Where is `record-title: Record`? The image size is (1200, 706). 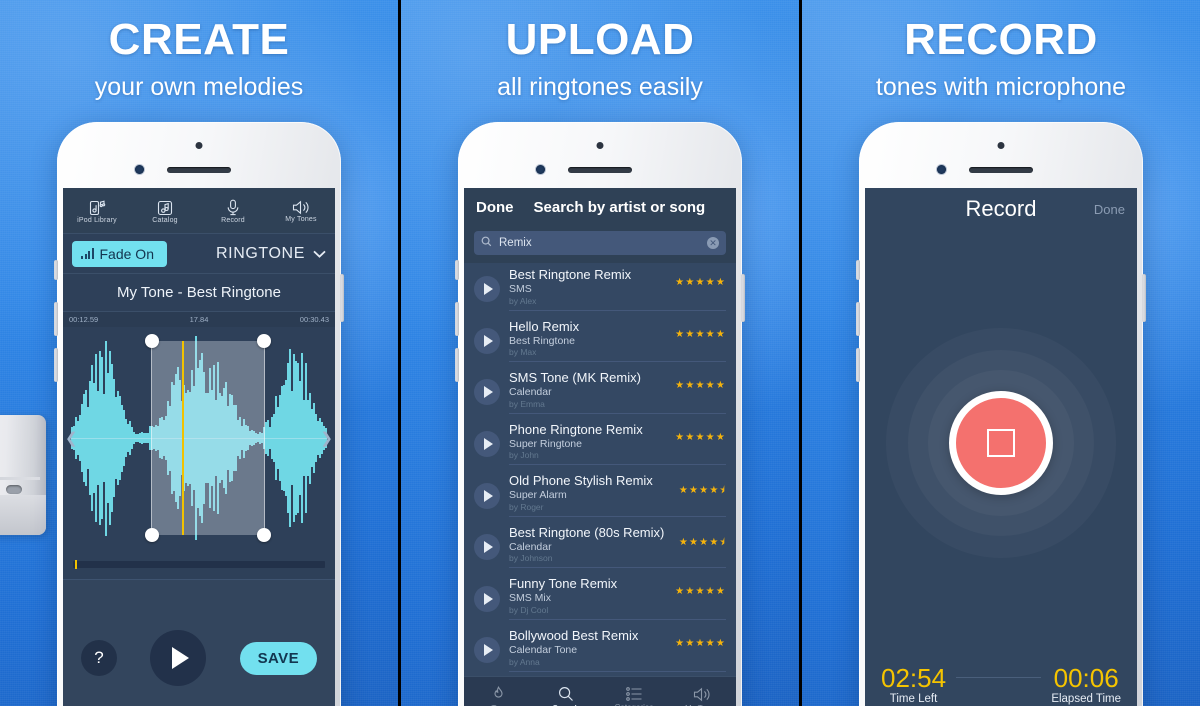 record-title: Record is located at coordinates (1001, 208).